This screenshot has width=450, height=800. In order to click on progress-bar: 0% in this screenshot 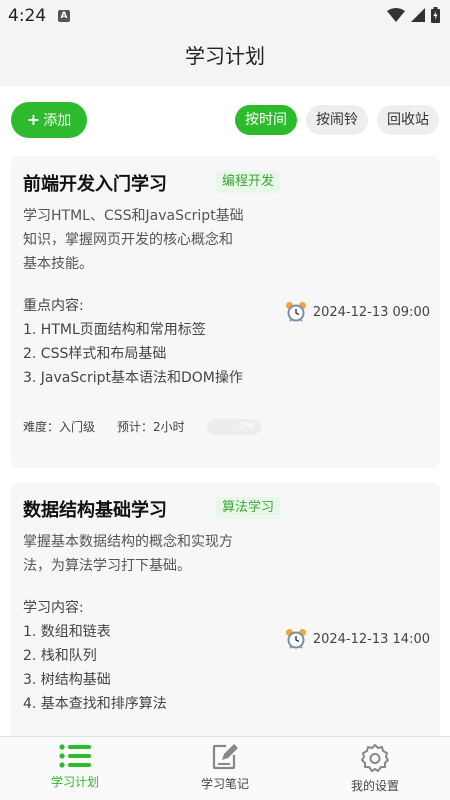, I will do `click(233, 426)`.